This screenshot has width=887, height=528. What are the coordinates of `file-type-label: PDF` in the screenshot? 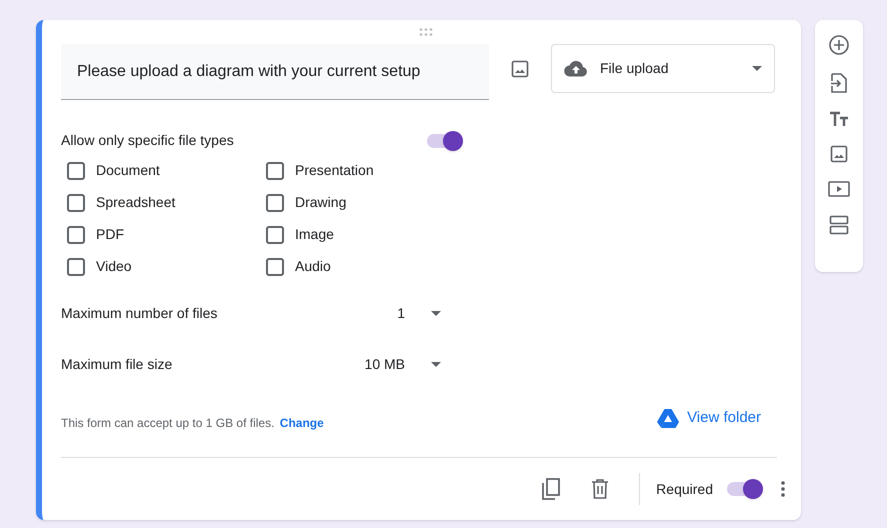 It's located at (110, 234).